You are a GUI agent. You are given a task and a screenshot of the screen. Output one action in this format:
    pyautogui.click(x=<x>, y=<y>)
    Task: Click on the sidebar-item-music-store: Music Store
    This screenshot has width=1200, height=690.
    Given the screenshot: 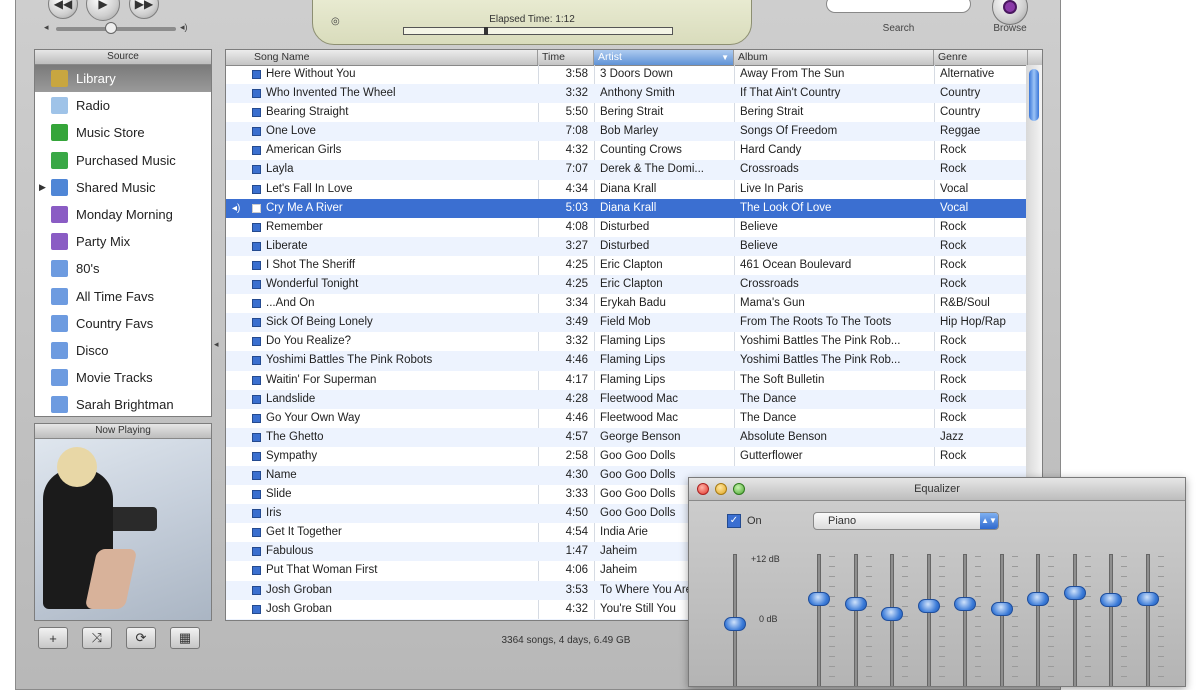 What is the action you would take?
    pyautogui.click(x=123, y=132)
    